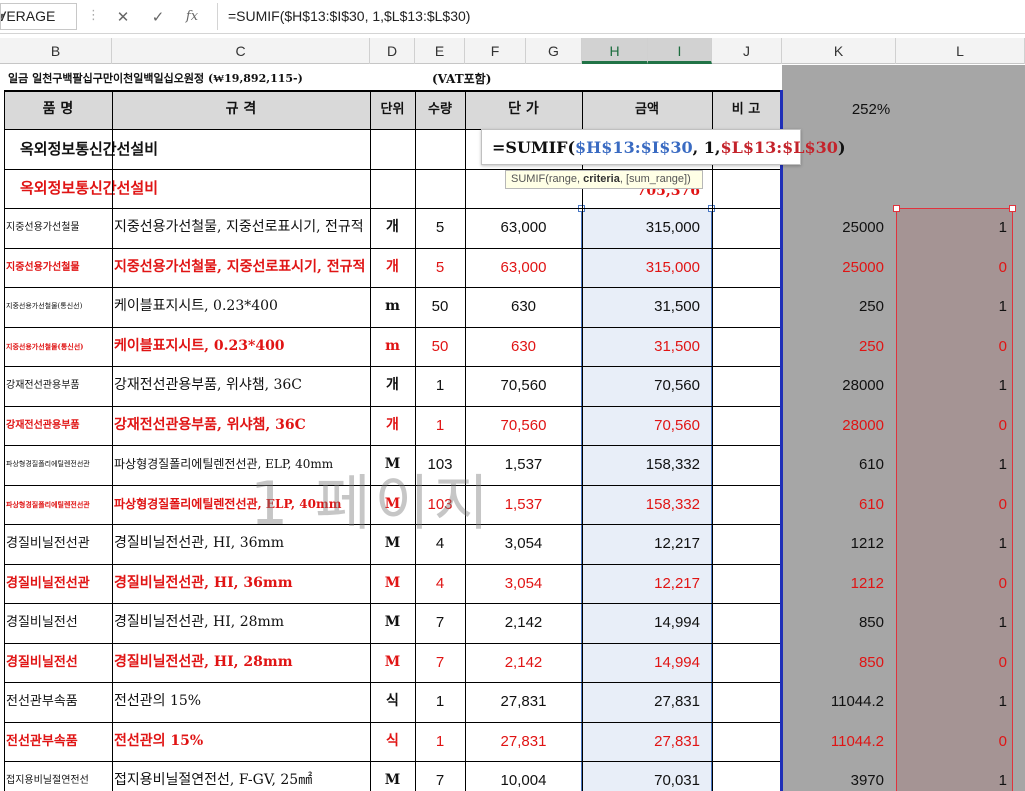 The height and width of the screenshot is (791, 1025). What do you see at coordinates (93, 16) in the screenshot?
I see `drag-handle-icon: ⋮` at bounding box center [93, 16].